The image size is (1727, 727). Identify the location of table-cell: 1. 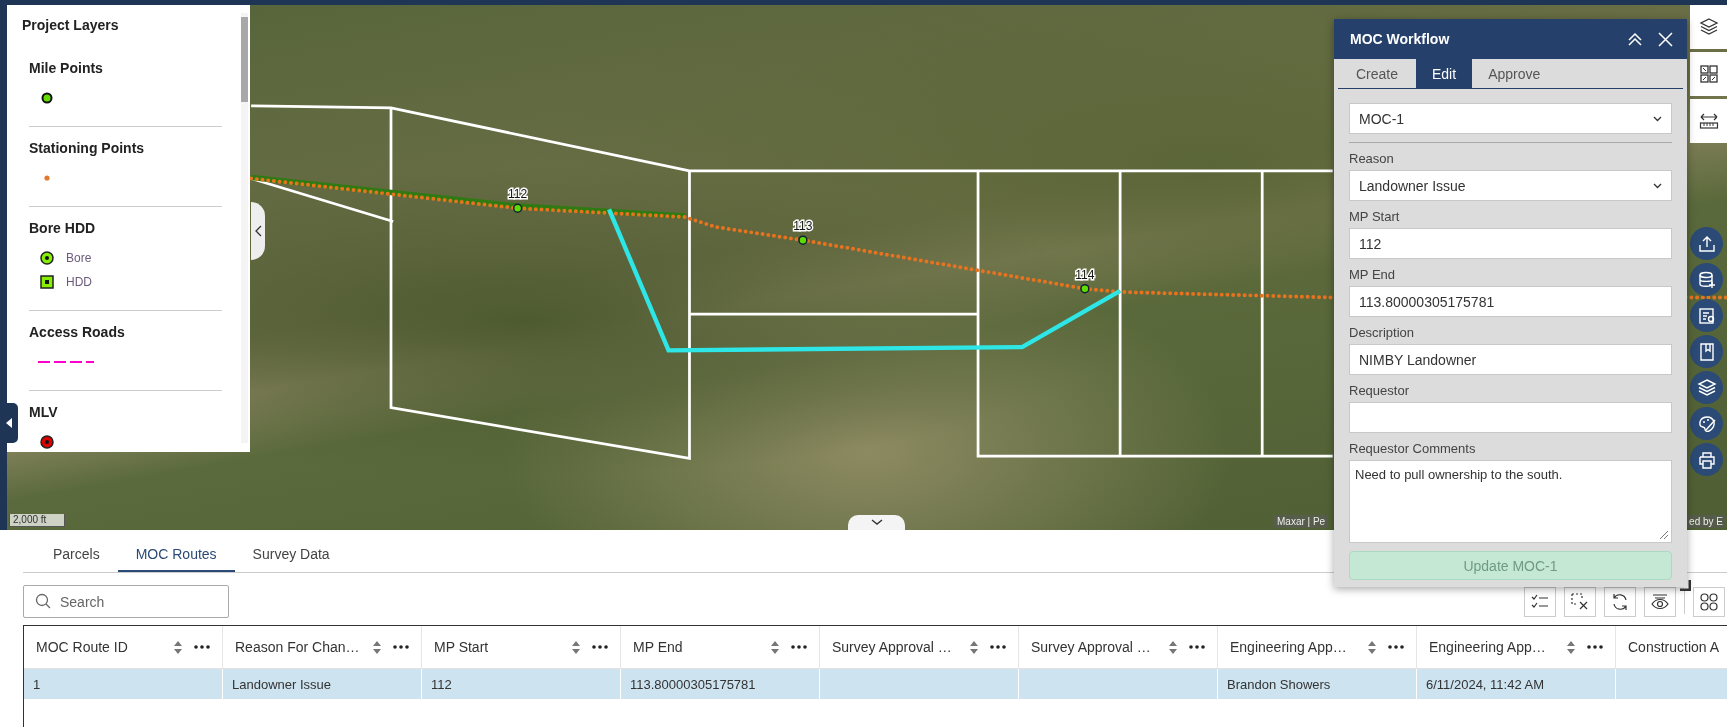
(123, 684).